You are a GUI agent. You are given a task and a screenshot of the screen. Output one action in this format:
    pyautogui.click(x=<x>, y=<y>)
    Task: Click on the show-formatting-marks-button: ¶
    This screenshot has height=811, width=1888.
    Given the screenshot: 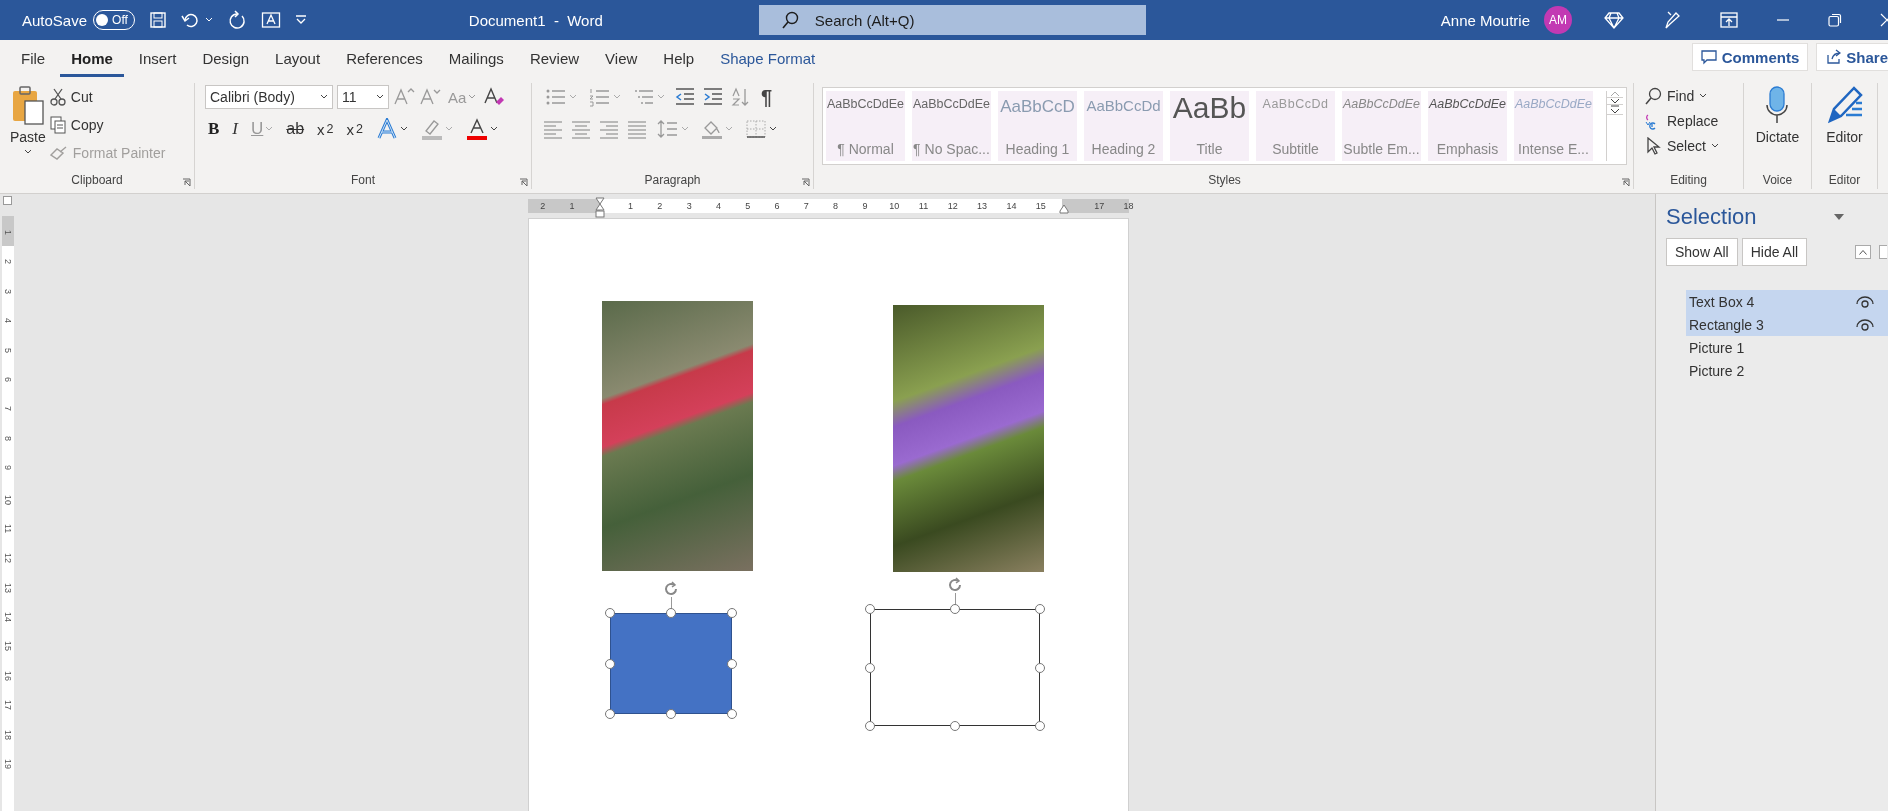 What is the action you would take?
    pyautogui.click(x=767, y=97)
    